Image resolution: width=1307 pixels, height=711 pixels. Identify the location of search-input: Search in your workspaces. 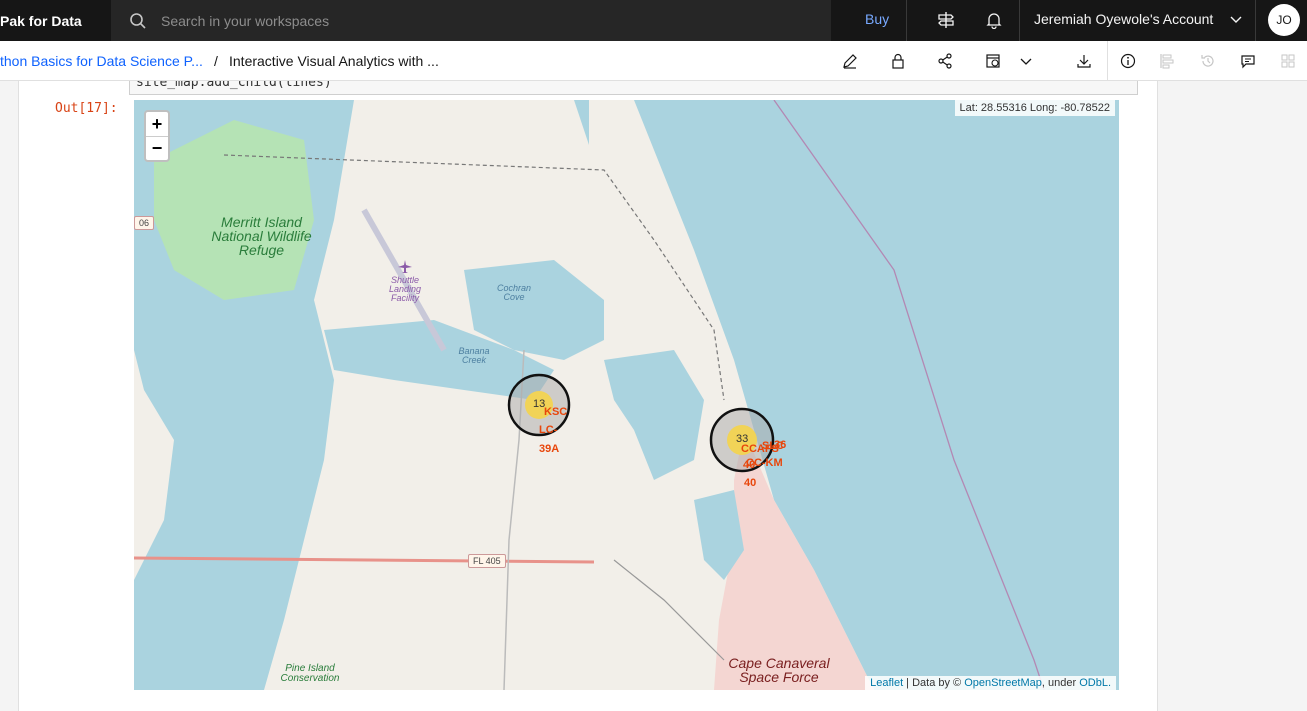
(245, 21).